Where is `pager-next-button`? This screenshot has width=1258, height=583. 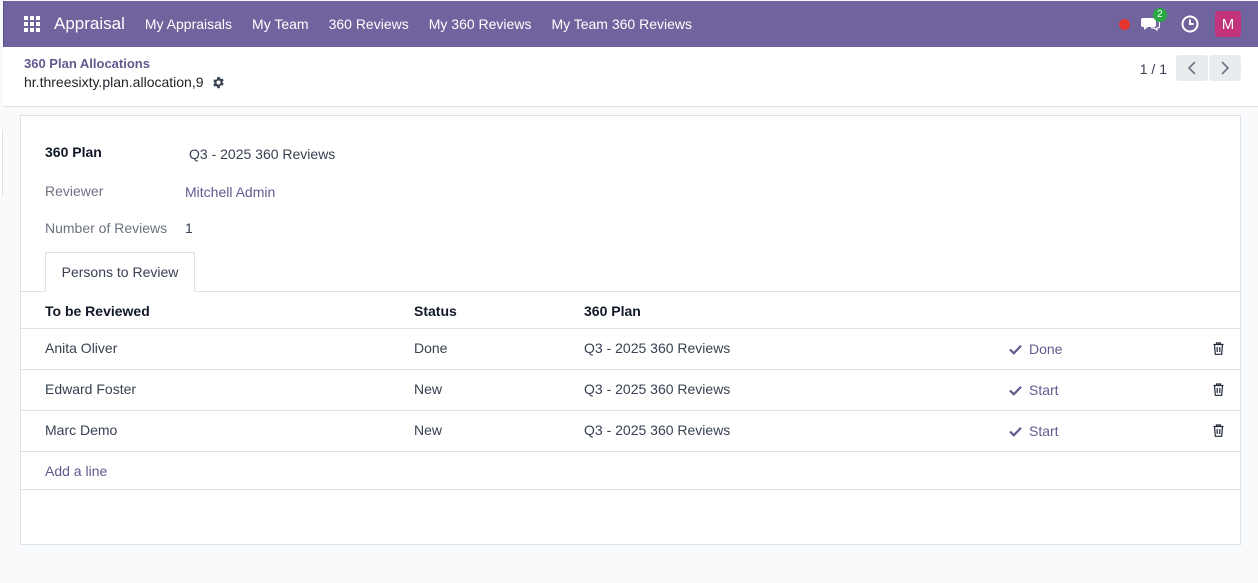 pager-next-button is located at coordinates (1225, 68).